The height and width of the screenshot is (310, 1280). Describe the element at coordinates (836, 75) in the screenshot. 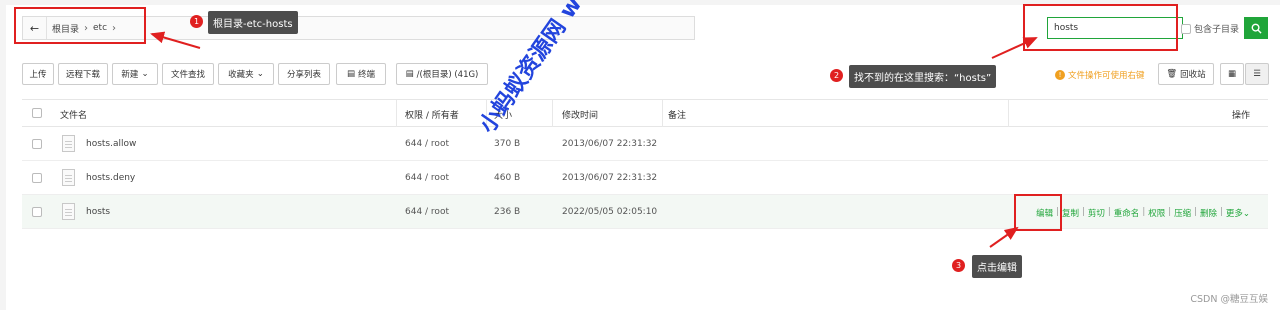

I see `annotation-badge-2: 2` at that location.